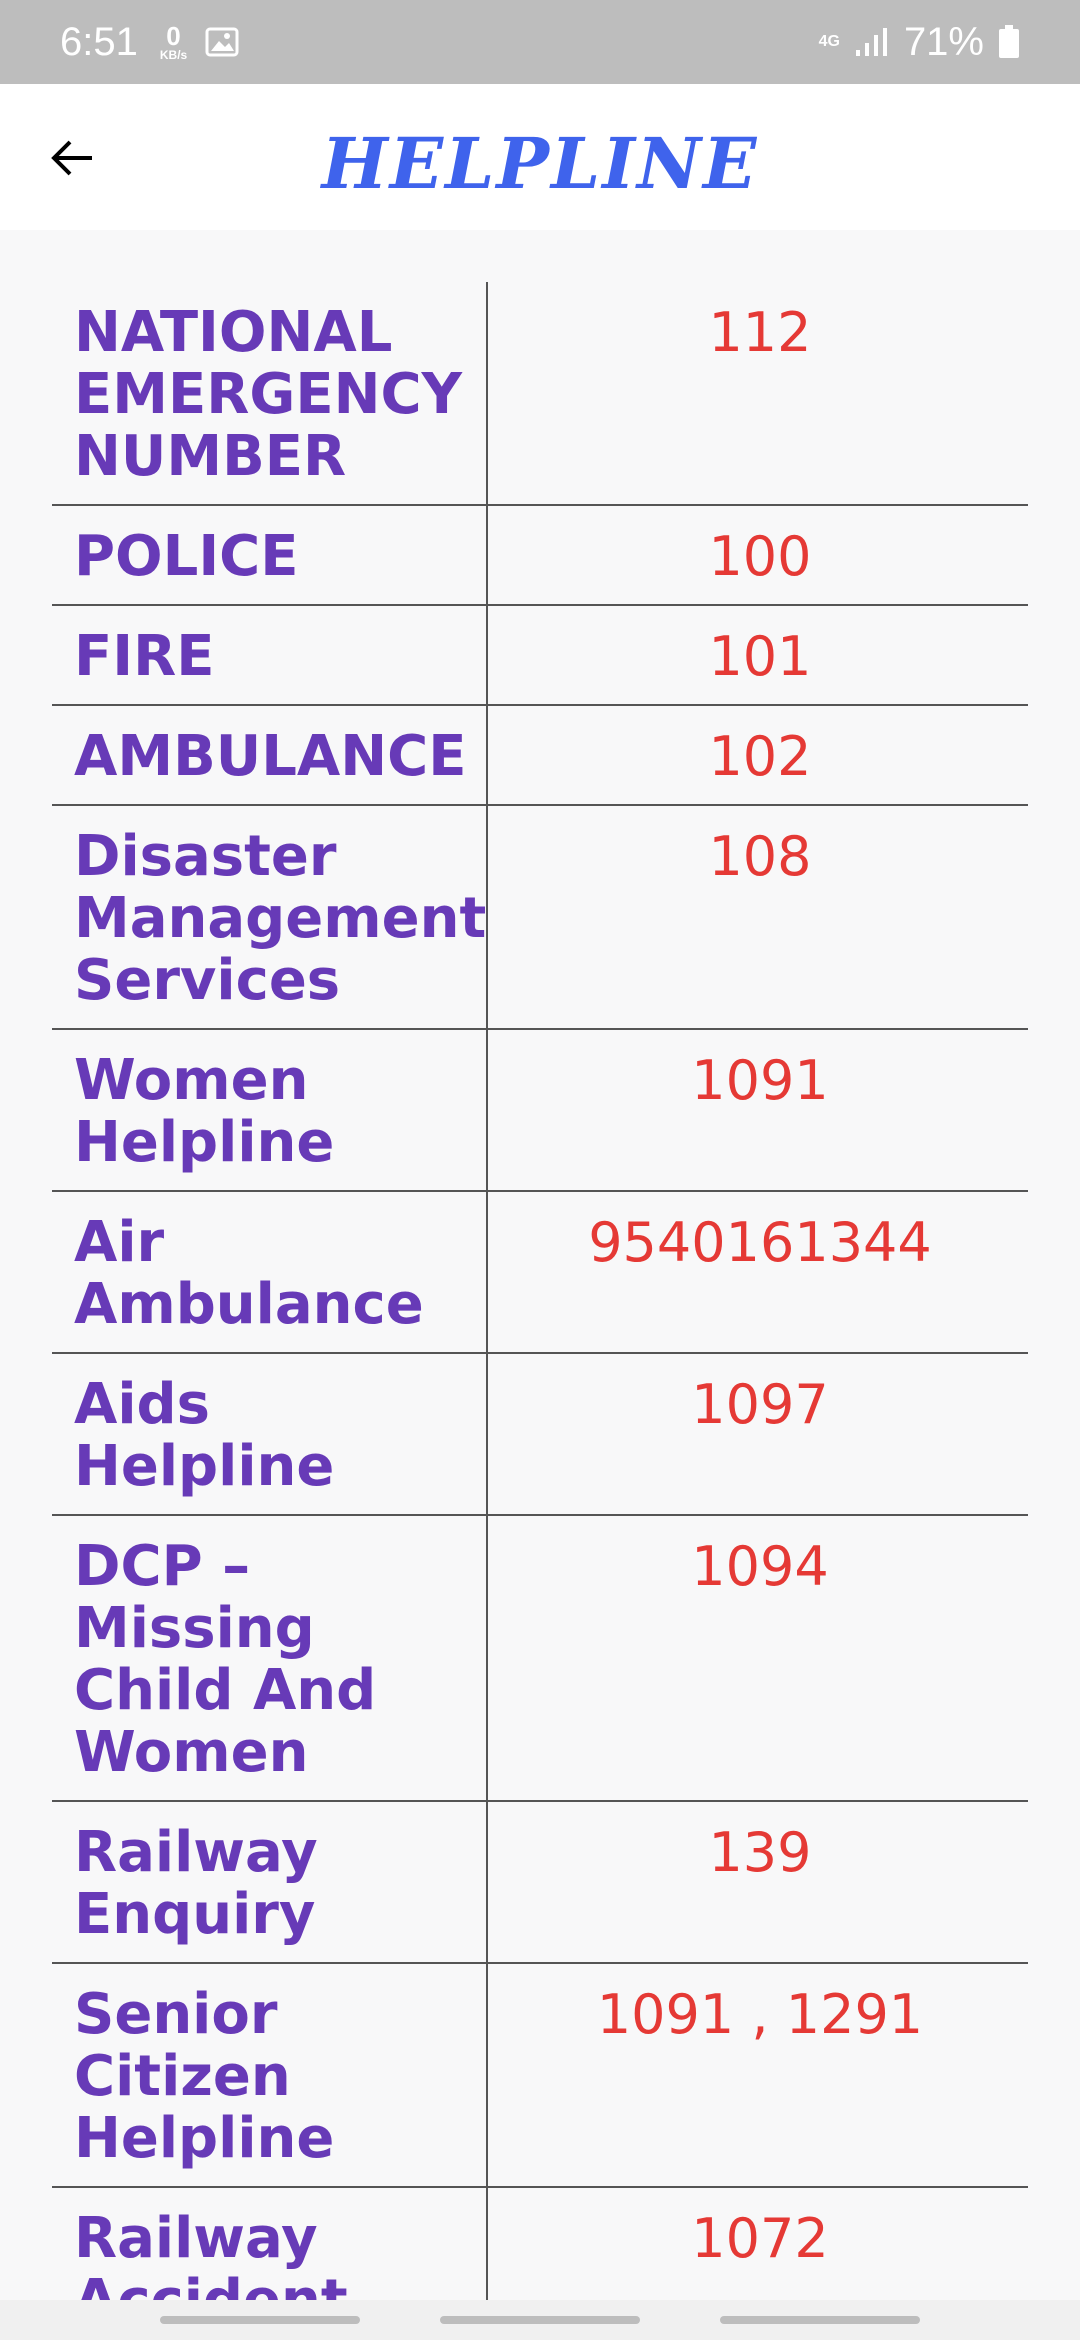 This screenshot has width=1080, height=2340. I want to click on network-type: 4G, so click(829, 41).